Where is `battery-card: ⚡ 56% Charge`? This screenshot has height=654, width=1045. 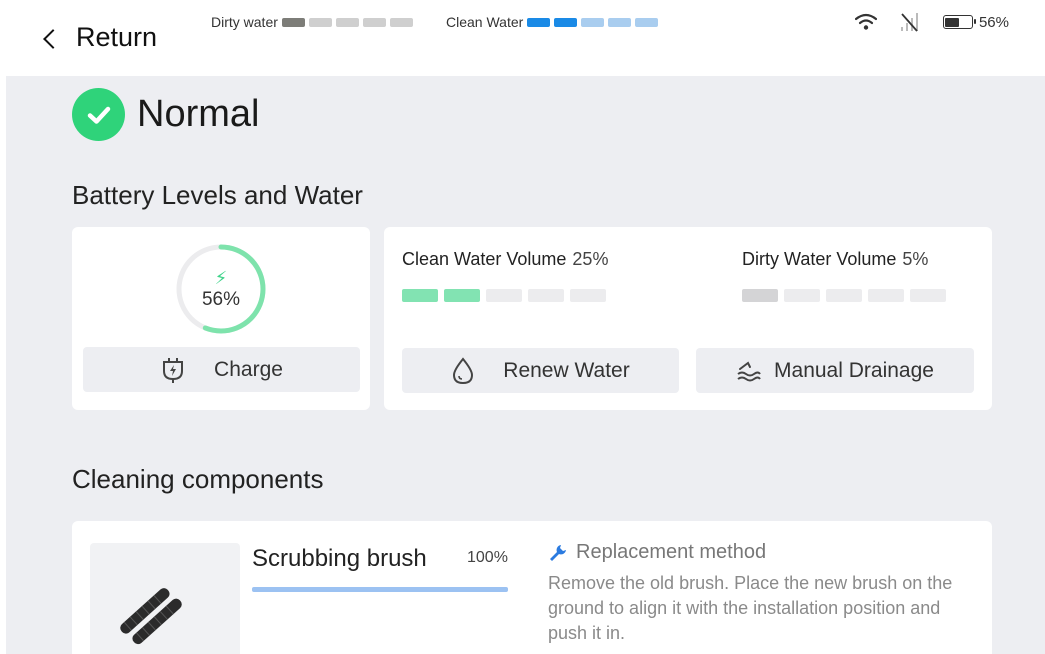 battery-card: ⚡ 56% Charge is located at coordinates (221, 318).